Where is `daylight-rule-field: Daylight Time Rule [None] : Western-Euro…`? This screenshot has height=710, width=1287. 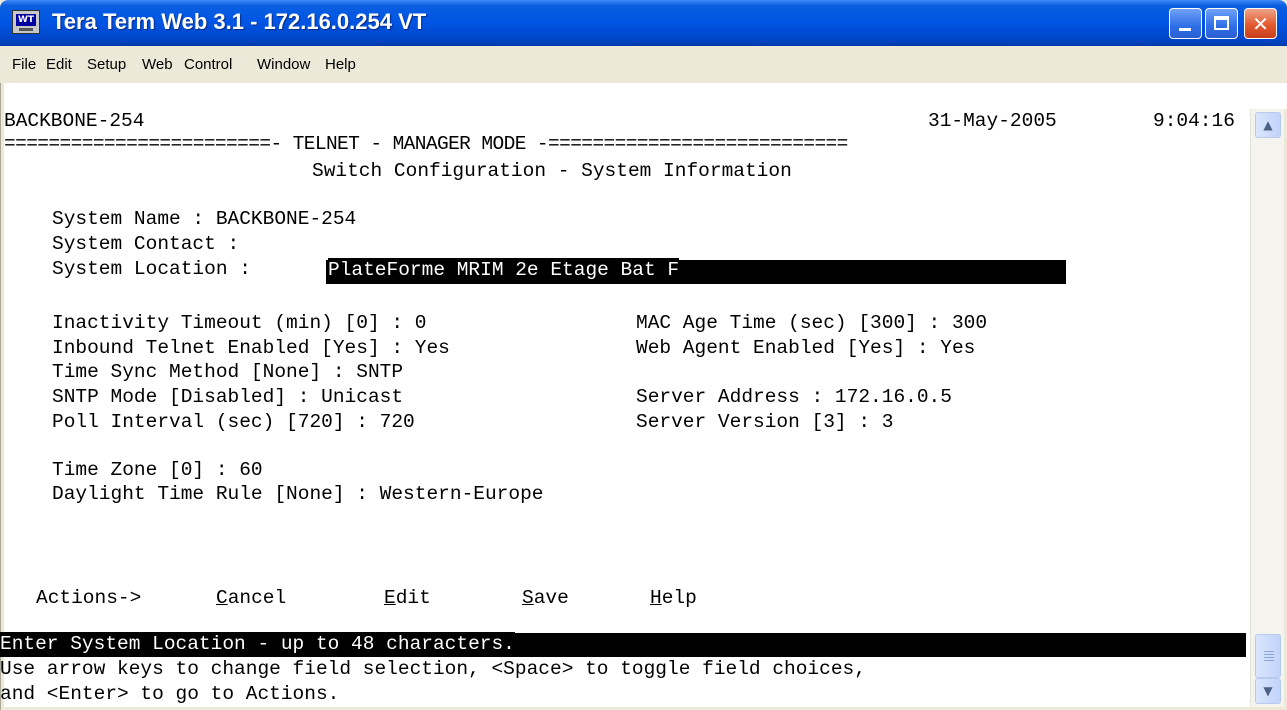
daylight-rule-field: Daylight Time Rule [None] : Western-Euro… is located at coordinates (297, 494).